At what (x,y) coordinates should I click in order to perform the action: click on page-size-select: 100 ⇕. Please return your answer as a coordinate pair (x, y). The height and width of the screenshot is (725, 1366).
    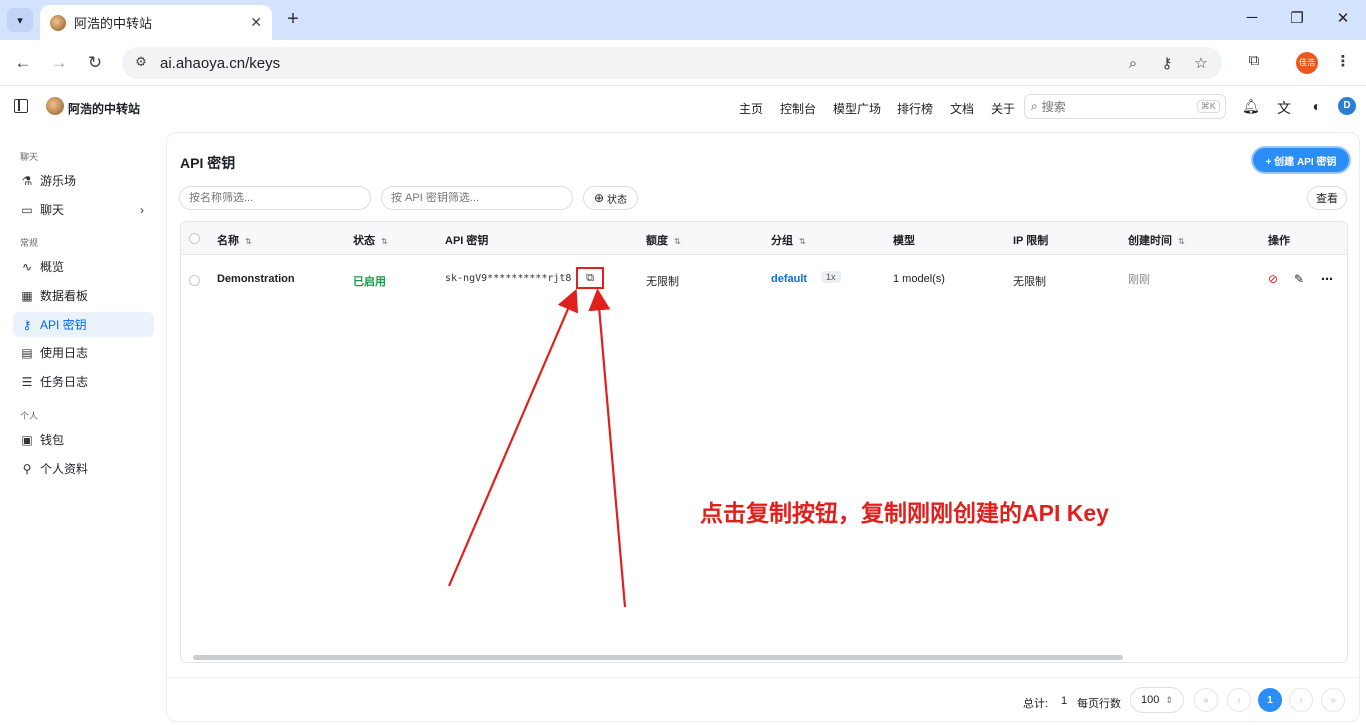
    Looking at the image, I should click on (1157, 700).